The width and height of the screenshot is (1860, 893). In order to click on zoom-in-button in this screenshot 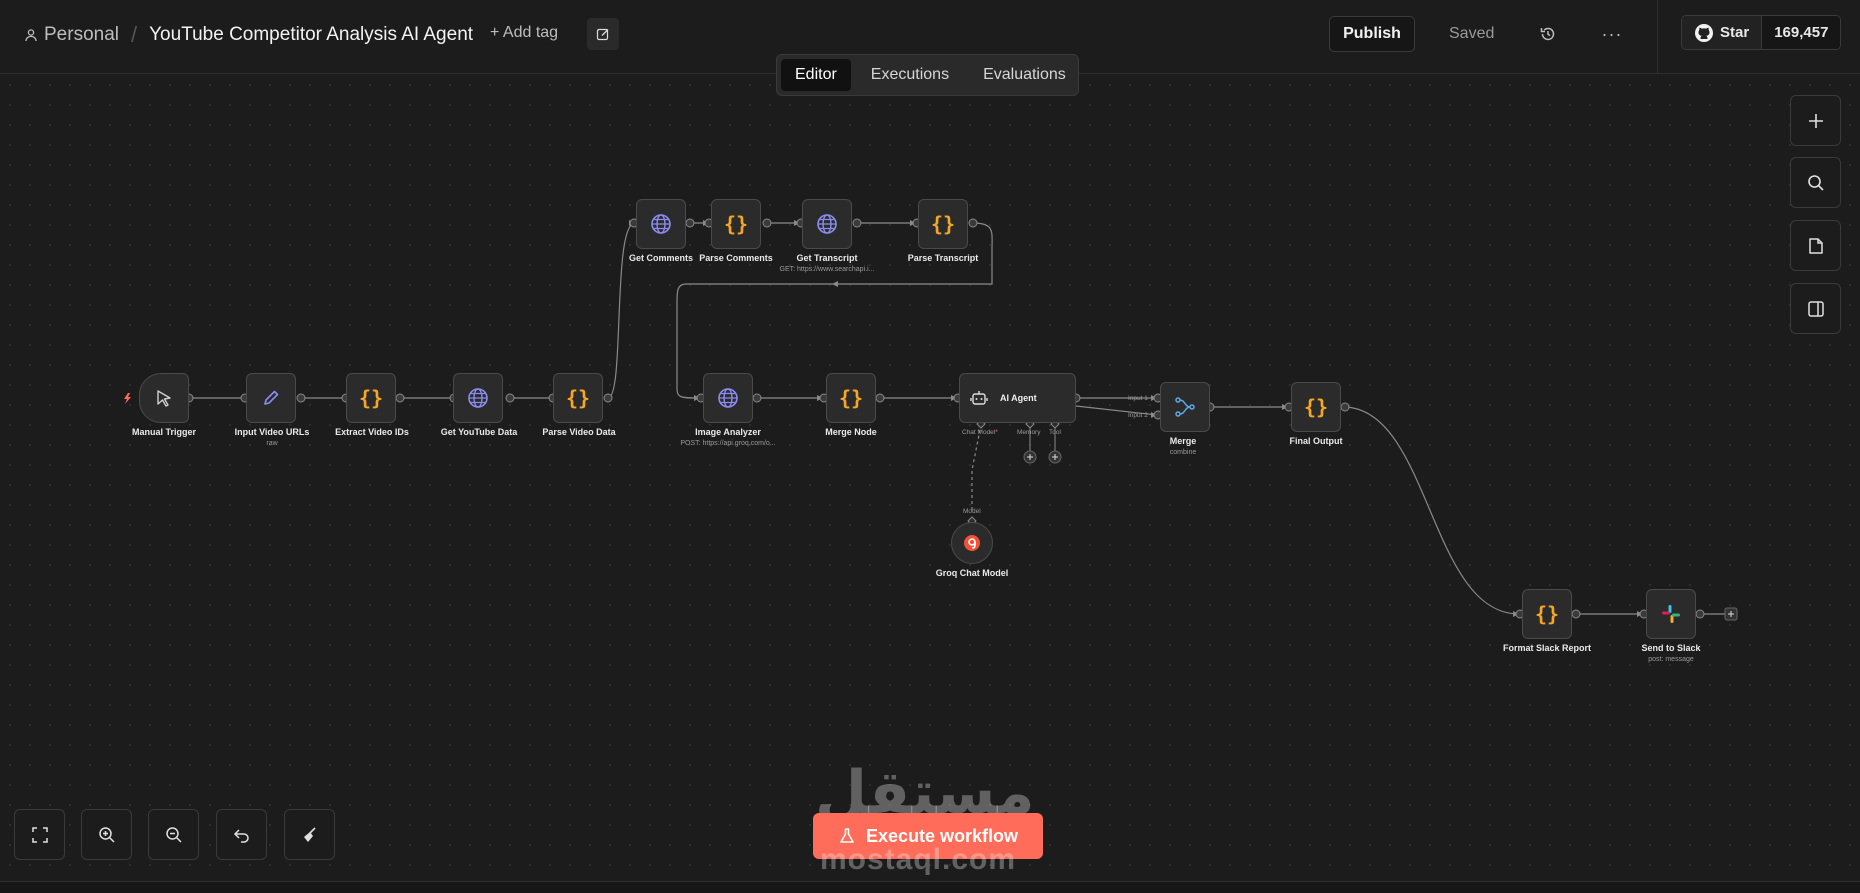, I will do `click(106, 834)`.